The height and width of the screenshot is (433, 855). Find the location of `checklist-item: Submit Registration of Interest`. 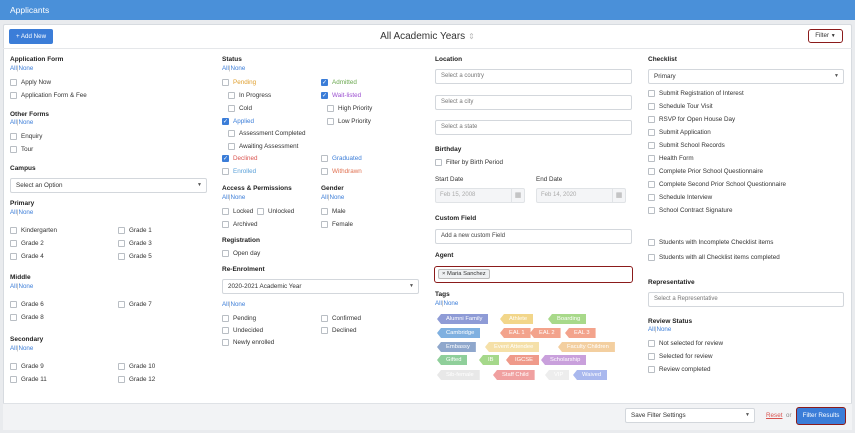

checklist-item: Submit Registration of Interest is located at coordinates (696, 93).